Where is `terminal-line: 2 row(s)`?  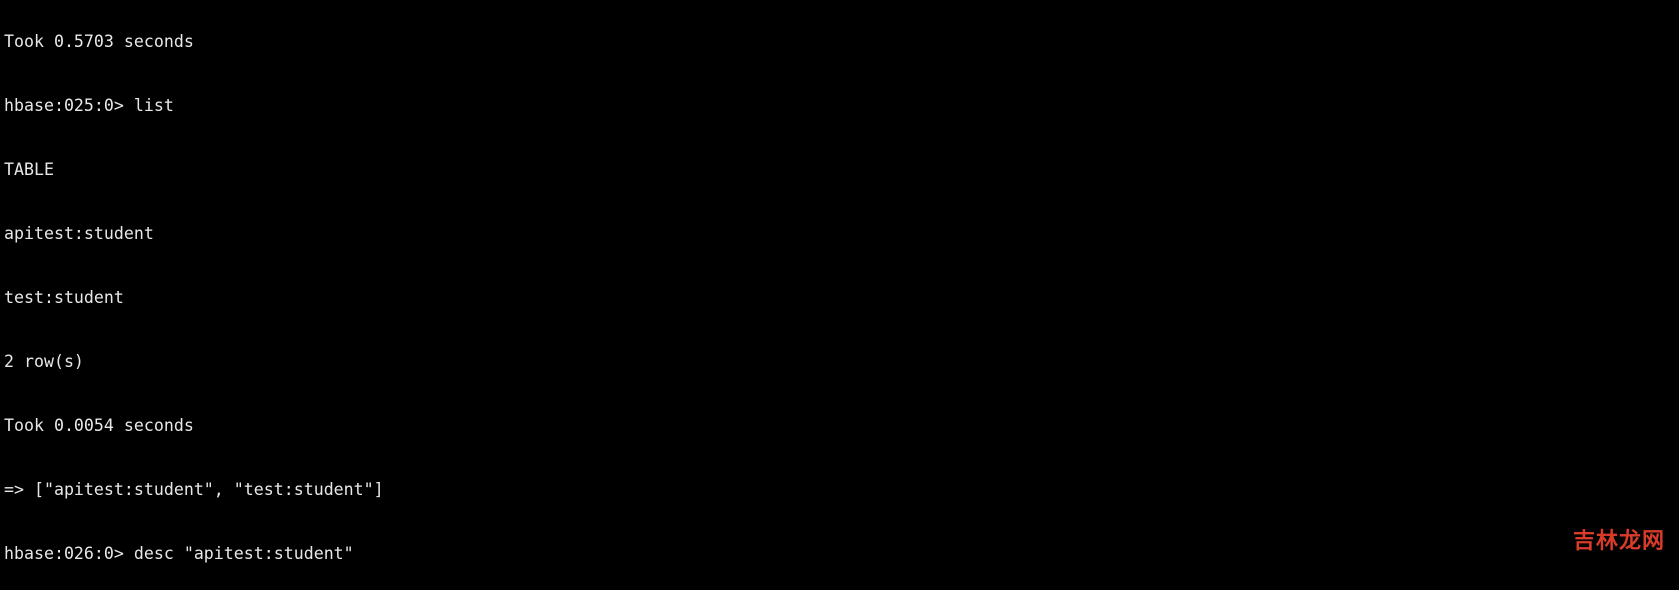
terminal-line: 2 row(s) is located at coordinates (44, 361).